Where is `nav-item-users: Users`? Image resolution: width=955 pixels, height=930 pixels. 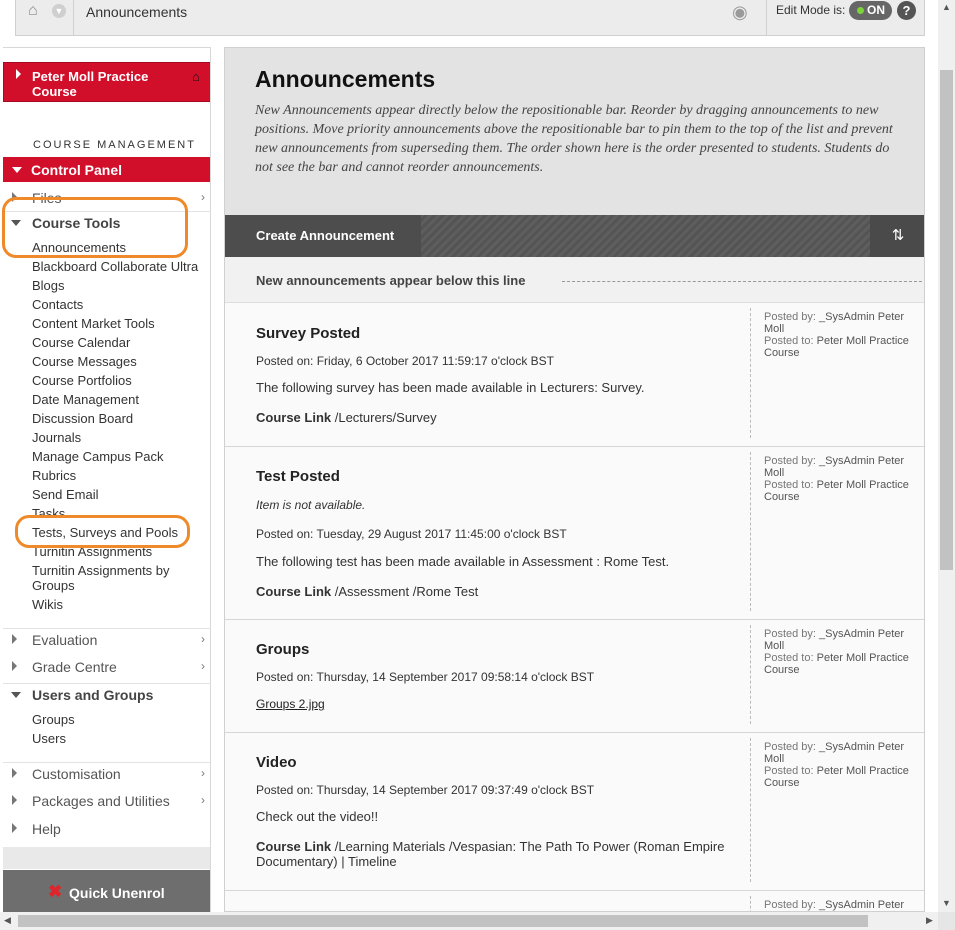 nav-item-users: Users is located at coordinates (49, 738).